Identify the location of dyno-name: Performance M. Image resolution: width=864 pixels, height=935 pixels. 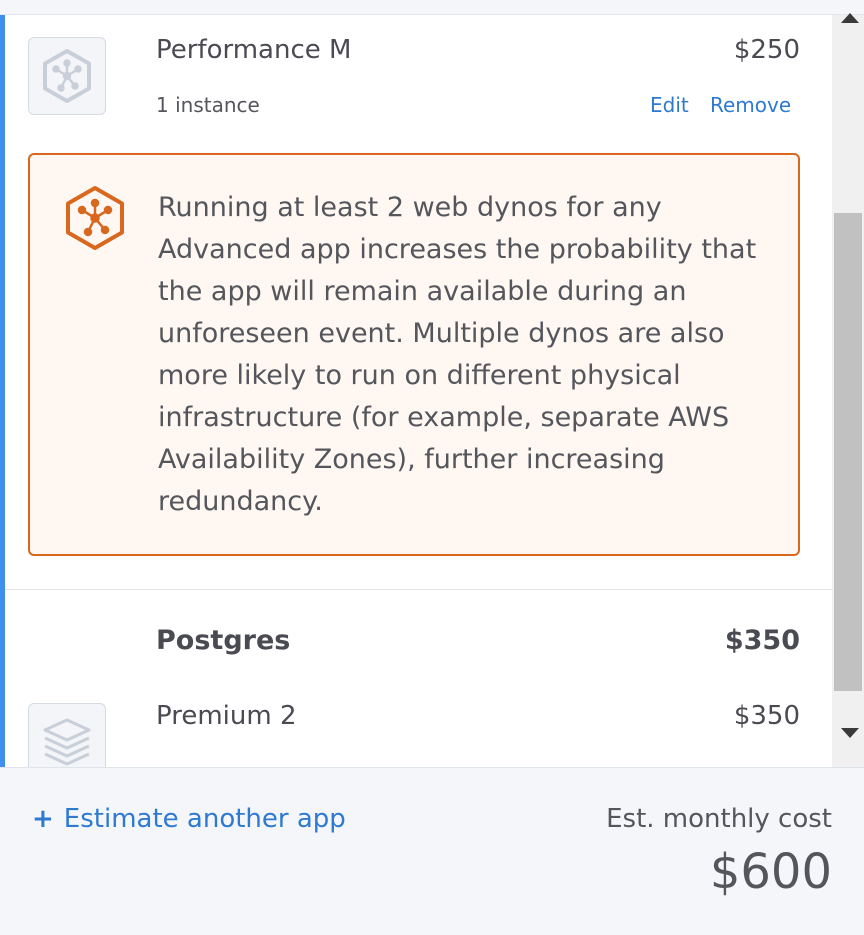
(254, 50).